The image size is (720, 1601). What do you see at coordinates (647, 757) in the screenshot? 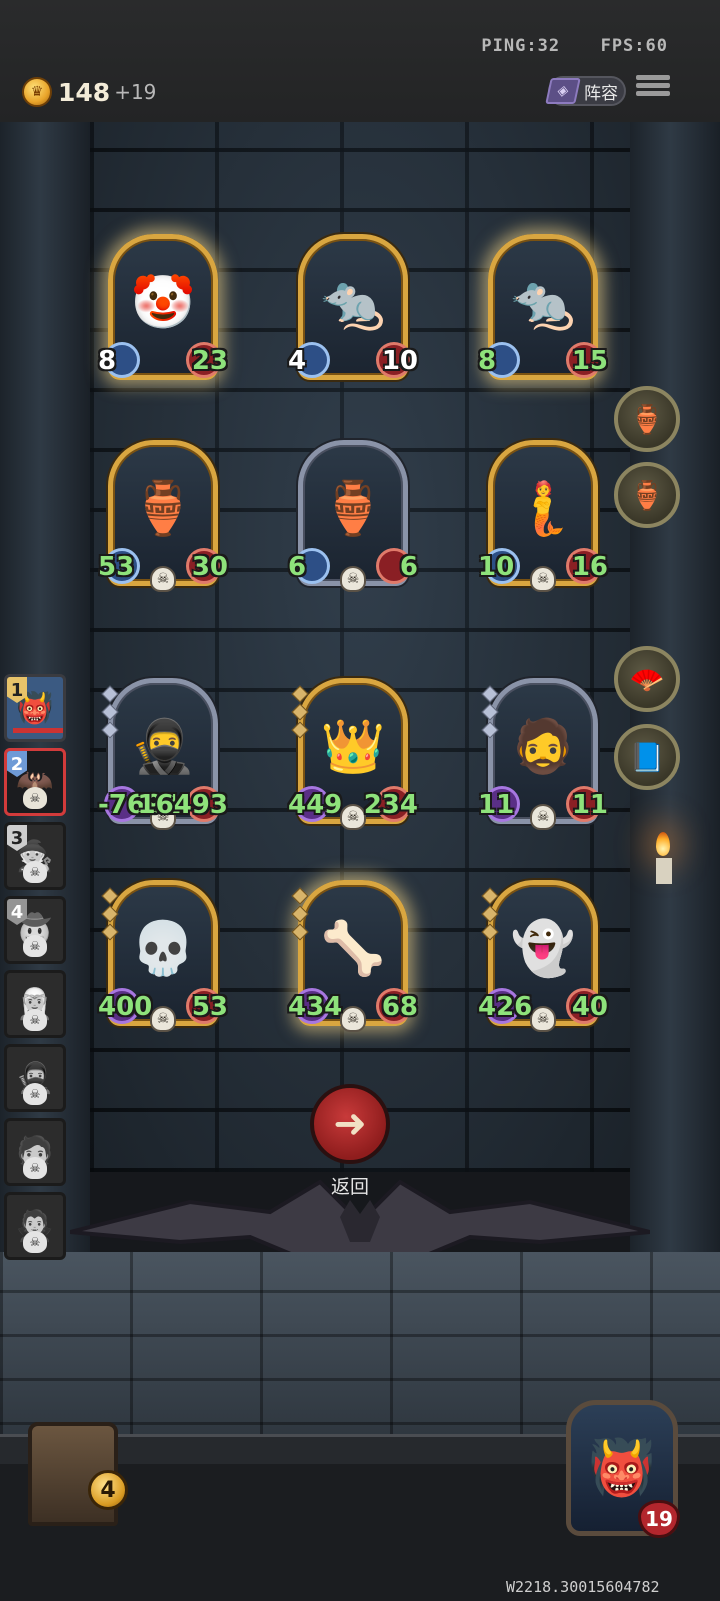
I see `item-slot-book-icon: 📘` at bounding box center [647, 757].